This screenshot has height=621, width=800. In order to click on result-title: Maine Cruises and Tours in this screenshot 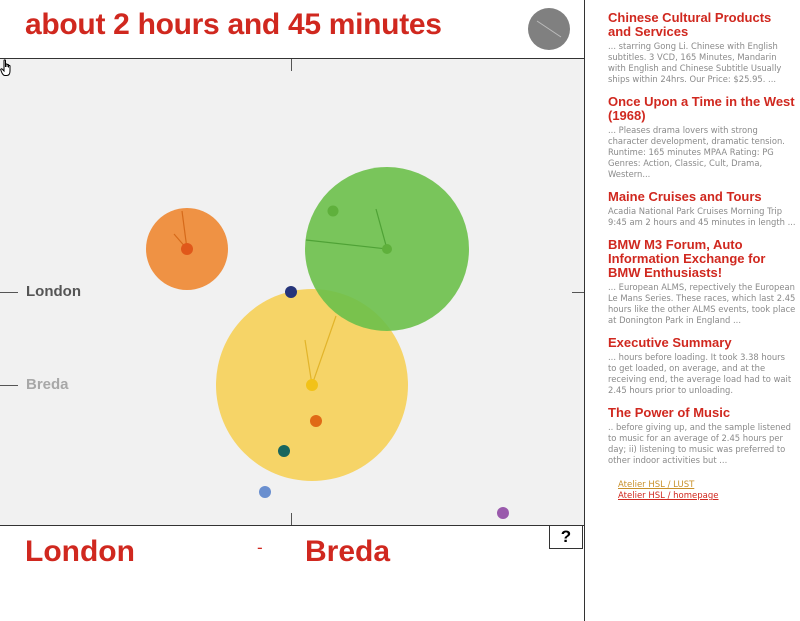, I will do `click(702, 197)`.